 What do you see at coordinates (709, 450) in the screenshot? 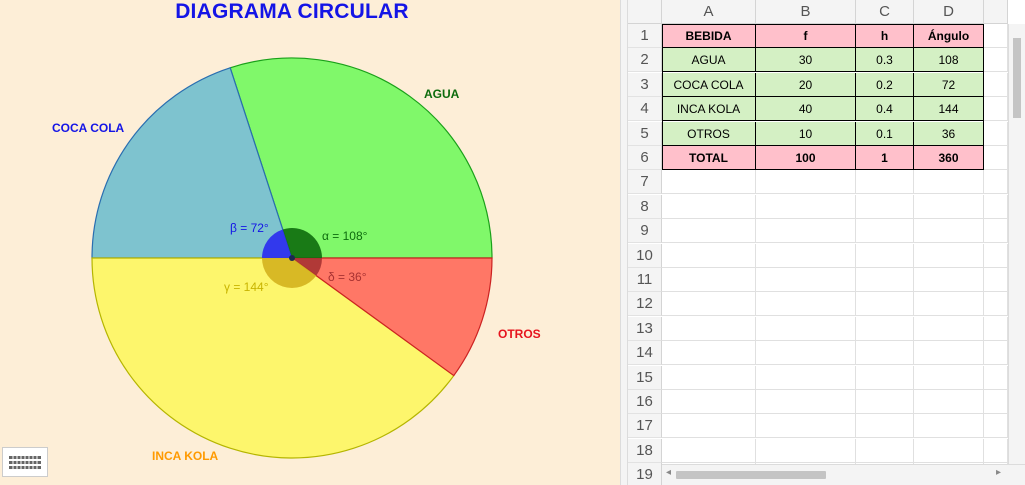
I see `cell-a18` at bounding box center [709, 450].